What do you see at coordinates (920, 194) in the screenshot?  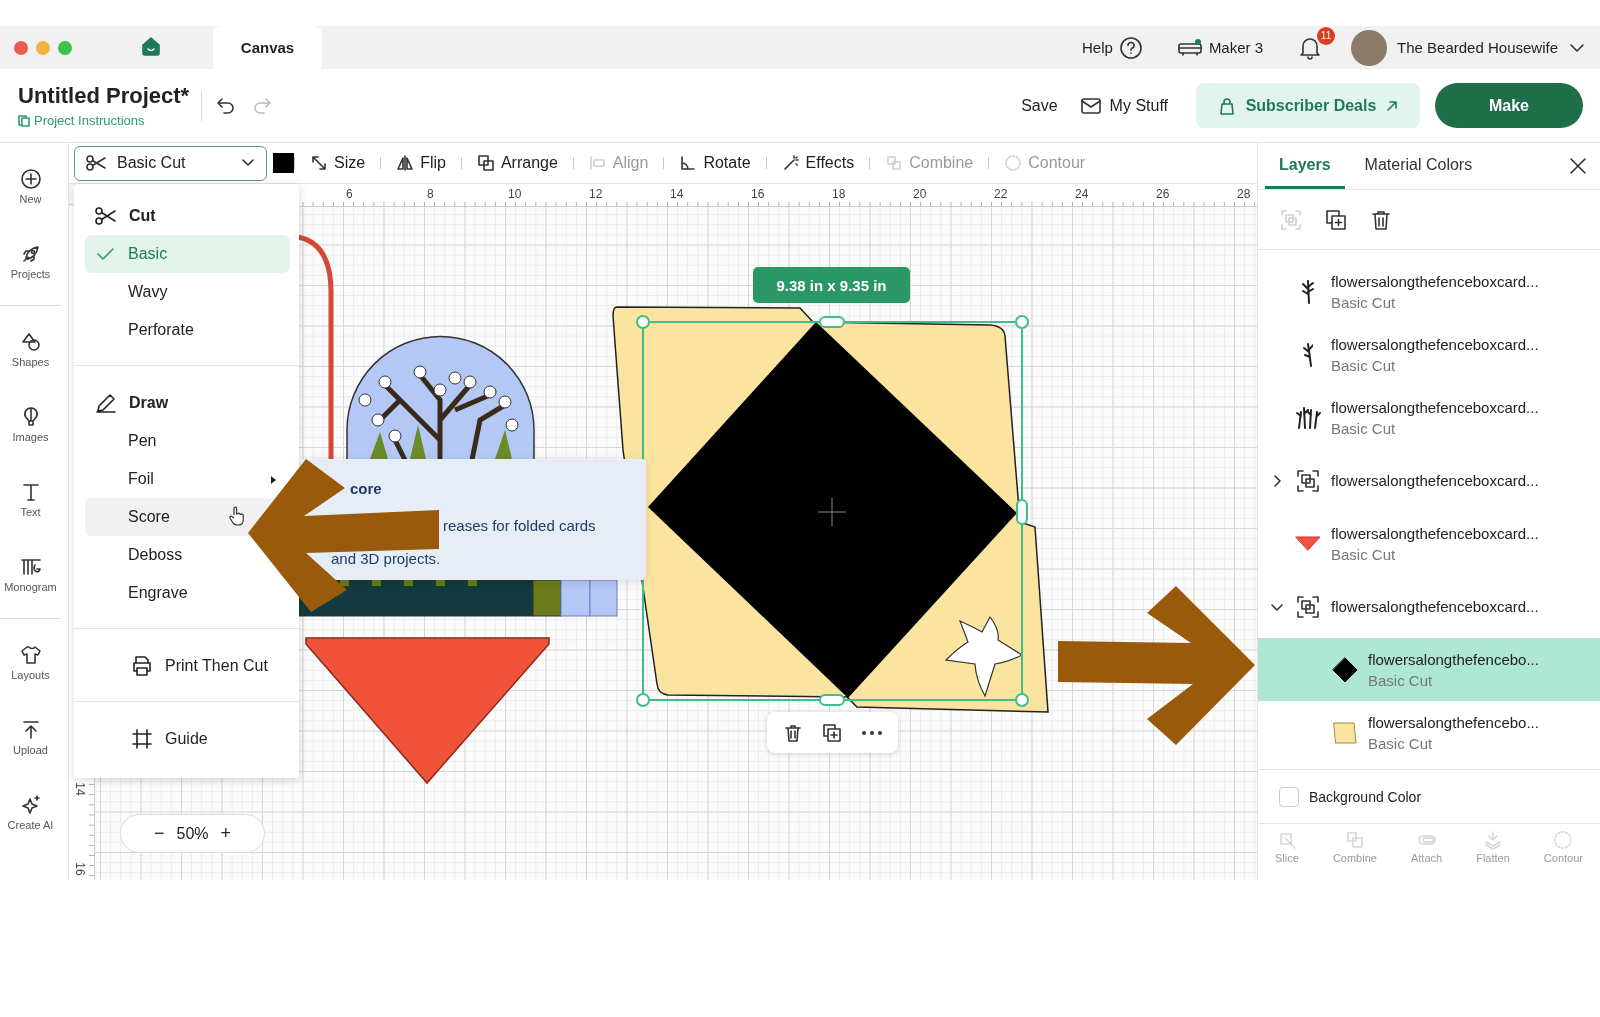 I see `ruler-number: 20` at bounding box center [920, 194].